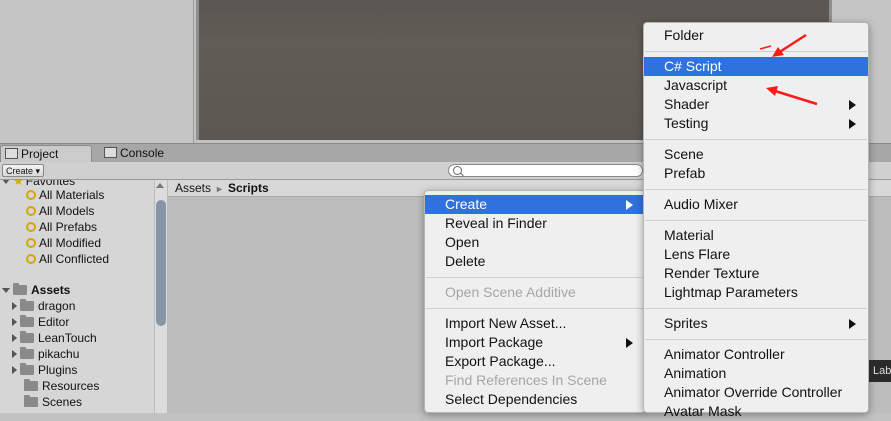 The image size is (891, 421). I want to click on favorite-label: All Prefabs, so click(68, 227).